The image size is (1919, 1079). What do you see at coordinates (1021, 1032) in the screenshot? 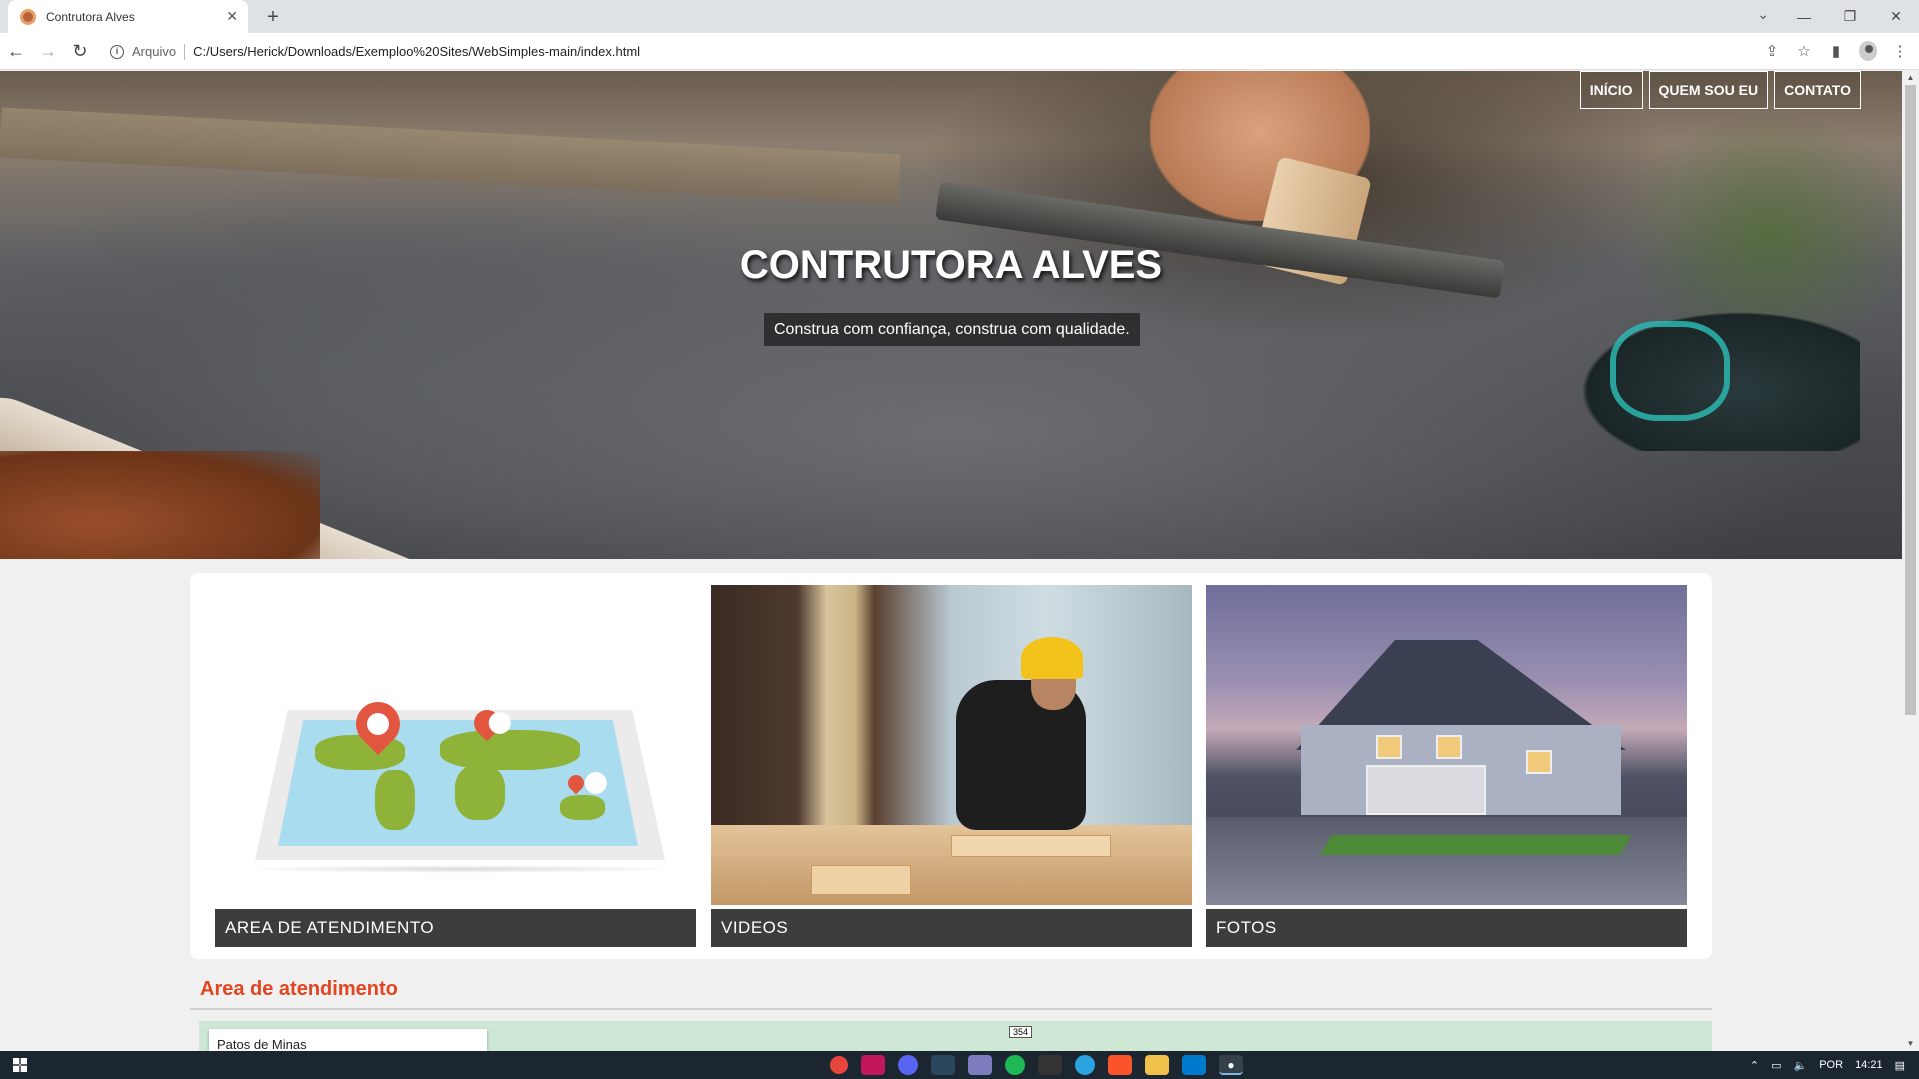
I see `map-road-label: 354` at bounding box center [1021, 1032].